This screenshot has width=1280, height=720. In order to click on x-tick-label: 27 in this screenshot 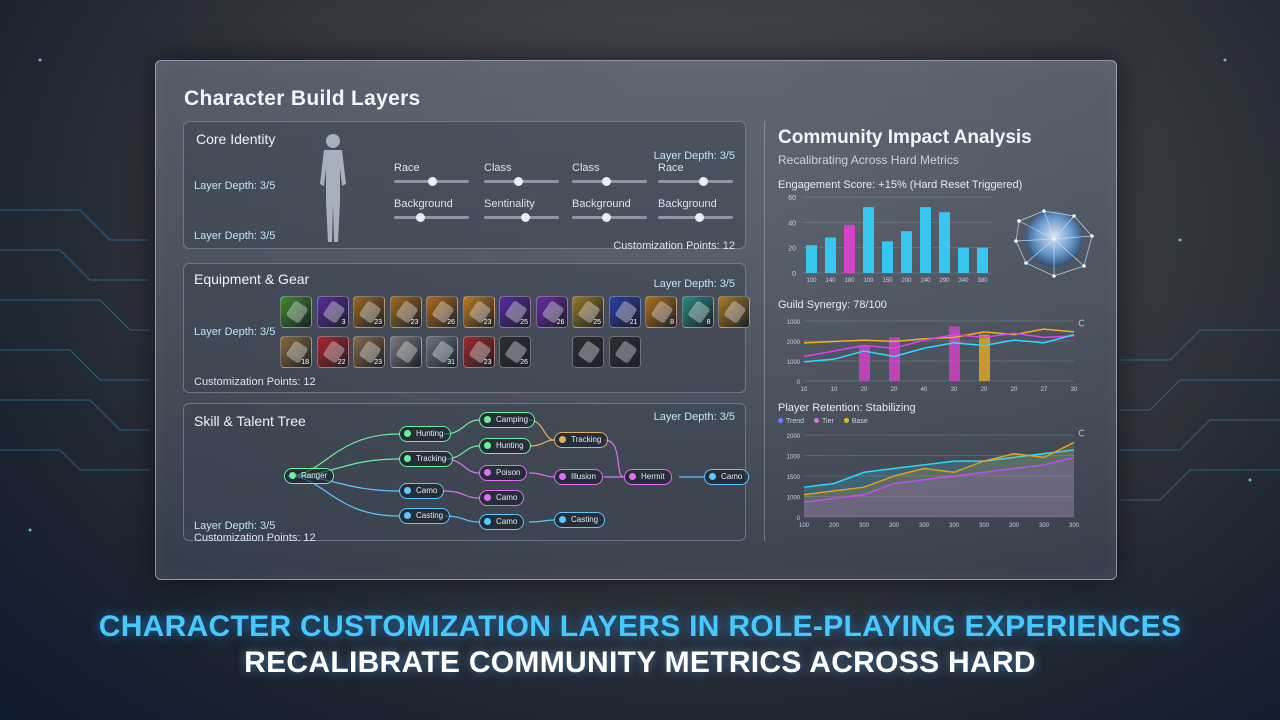, I will do `click(1044, 390)`.